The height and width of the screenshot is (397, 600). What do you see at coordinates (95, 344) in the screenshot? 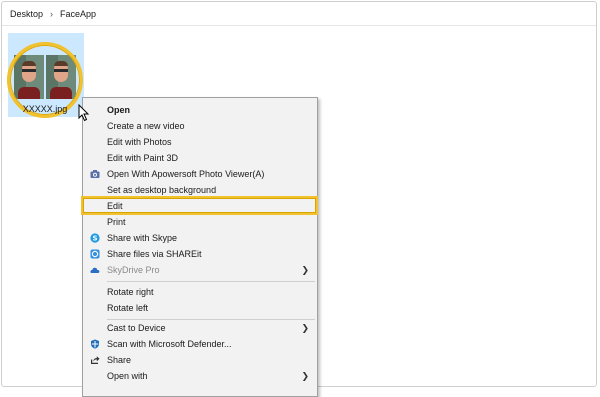
I see `defender-shield-icon` at bounding box center [95, 344].